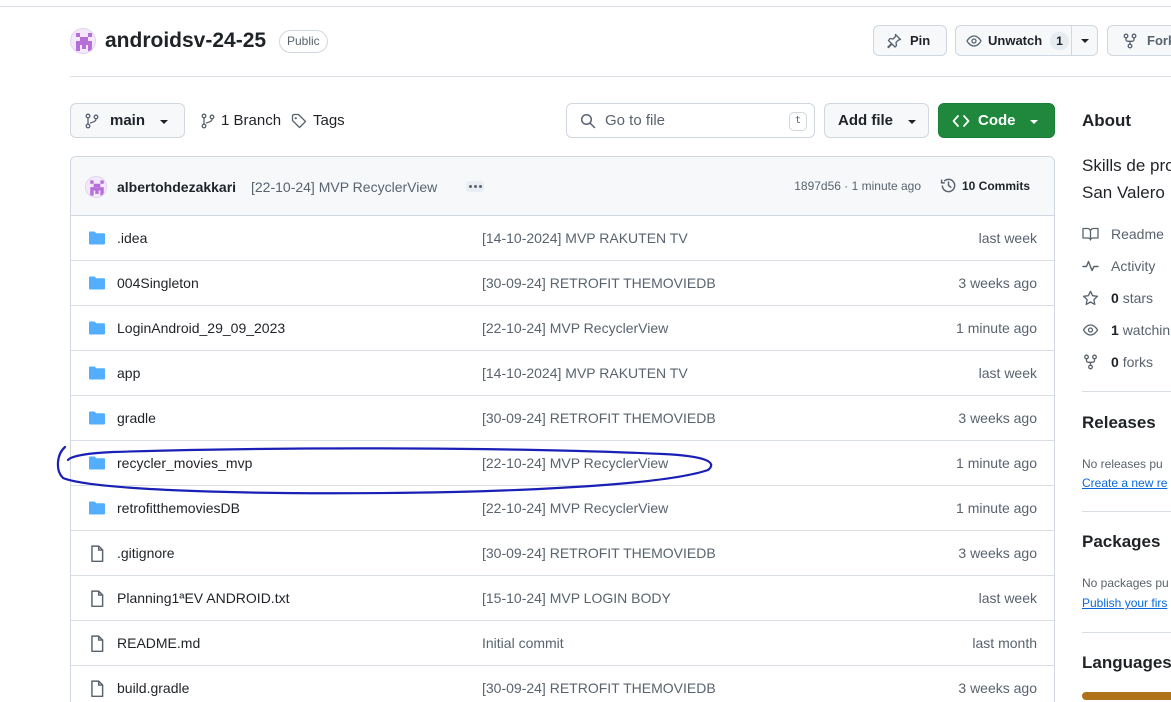 This screenshot has height=702, width=1171. Describe the element at coordinates (208, 120) in the screenshot. I see `branch-icon` at that location.